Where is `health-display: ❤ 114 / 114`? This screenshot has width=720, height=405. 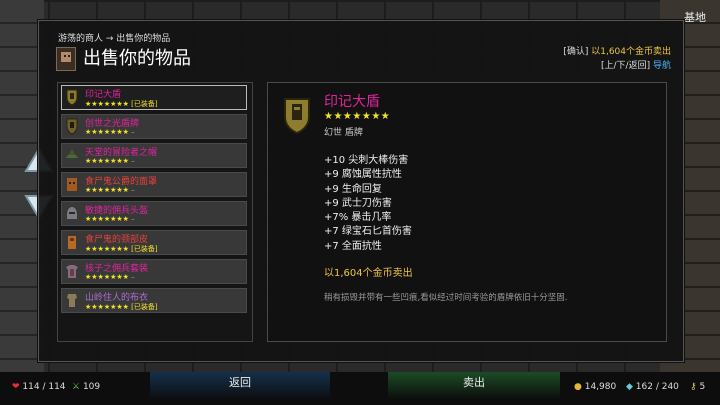 health-display: ❤ 114 / 114 is located at coordinates (39, 387).